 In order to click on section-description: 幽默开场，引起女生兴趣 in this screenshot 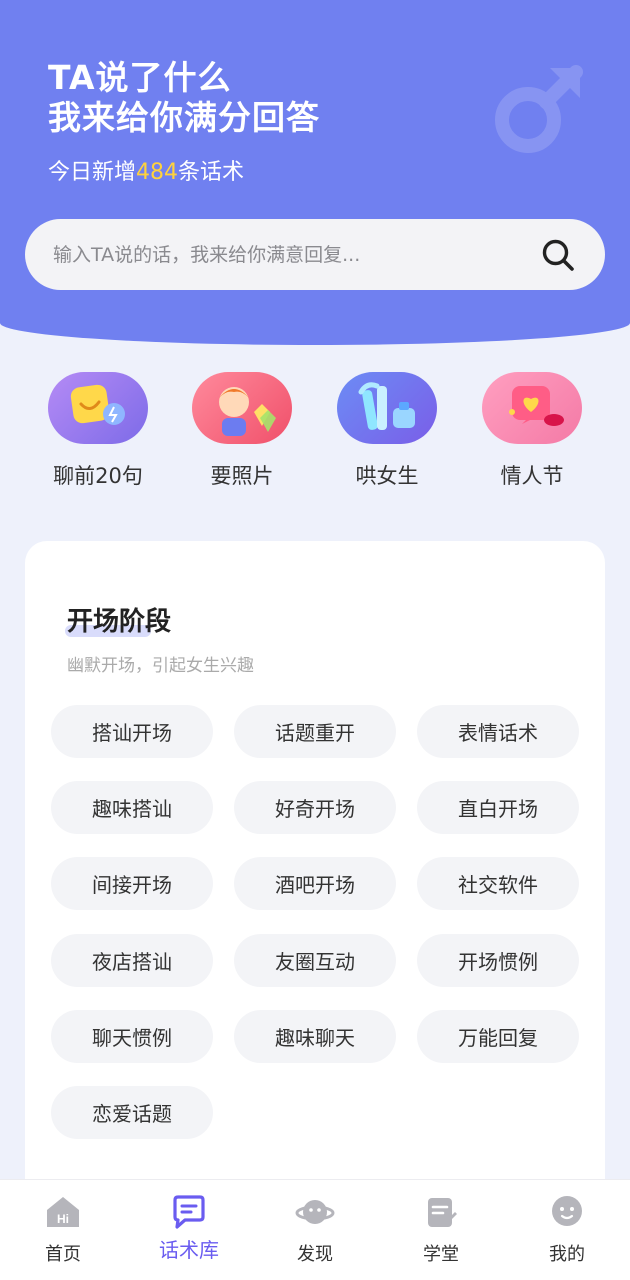, I will do `click(160, 666)`.